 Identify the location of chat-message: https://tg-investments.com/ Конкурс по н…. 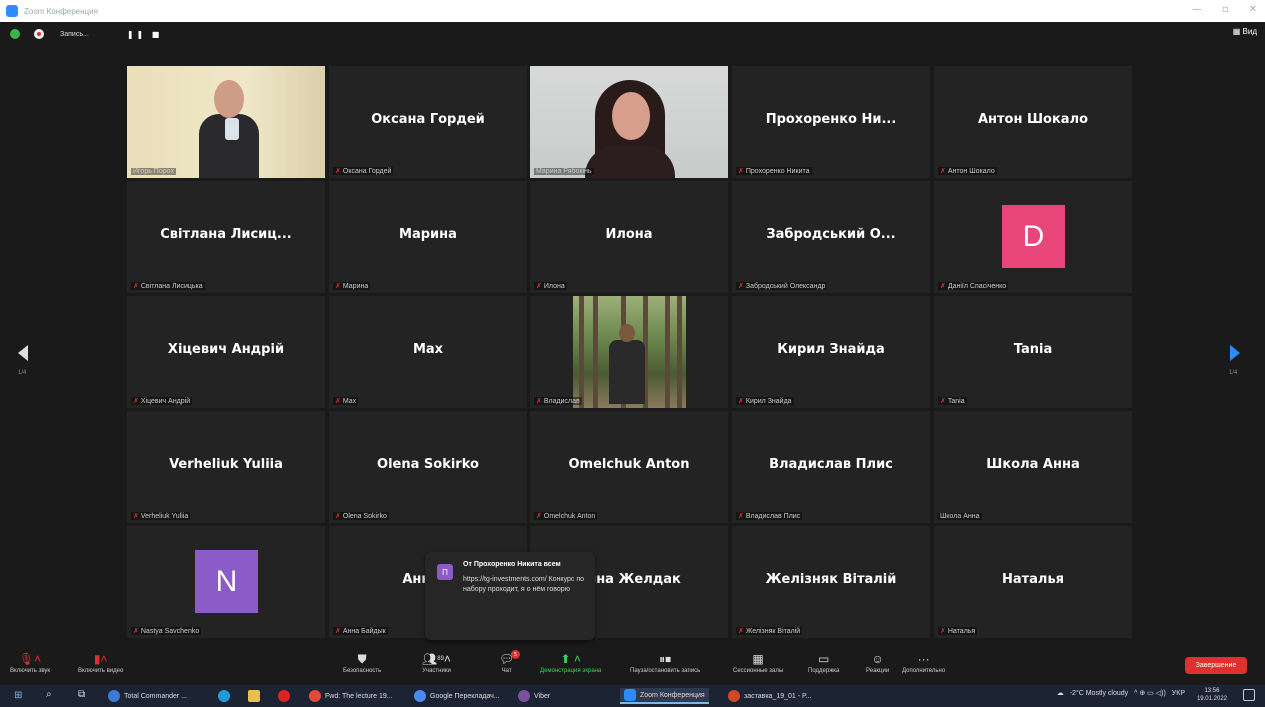
(524, 584).